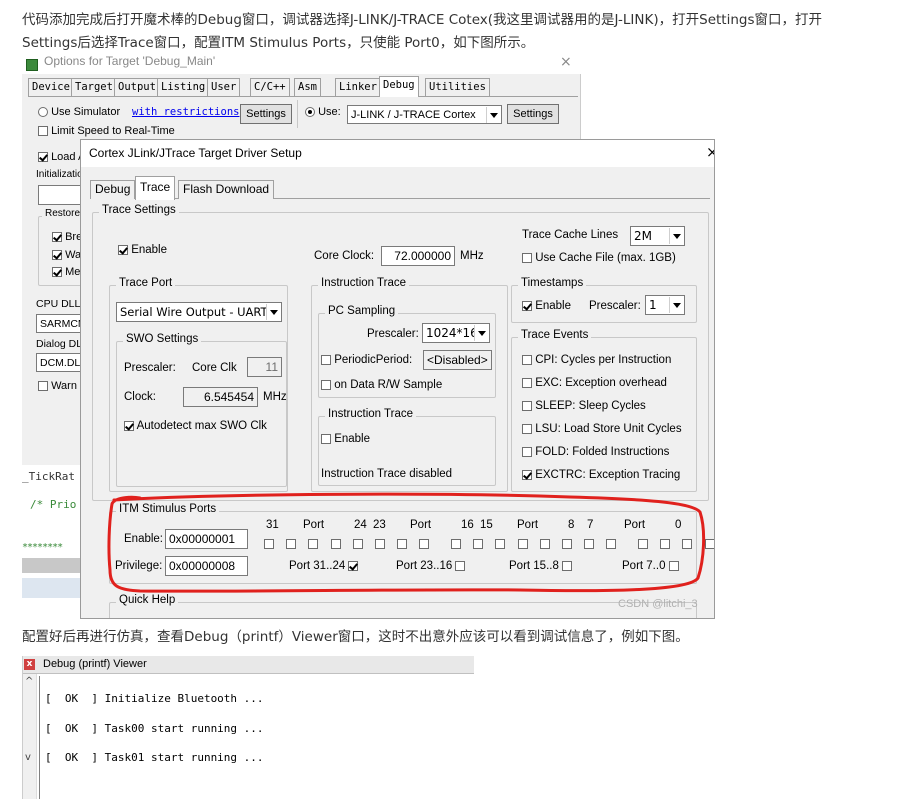 This screenshot has width=903, height=799. I want to click on tab-debug-page: Debug, so click(113, 189).